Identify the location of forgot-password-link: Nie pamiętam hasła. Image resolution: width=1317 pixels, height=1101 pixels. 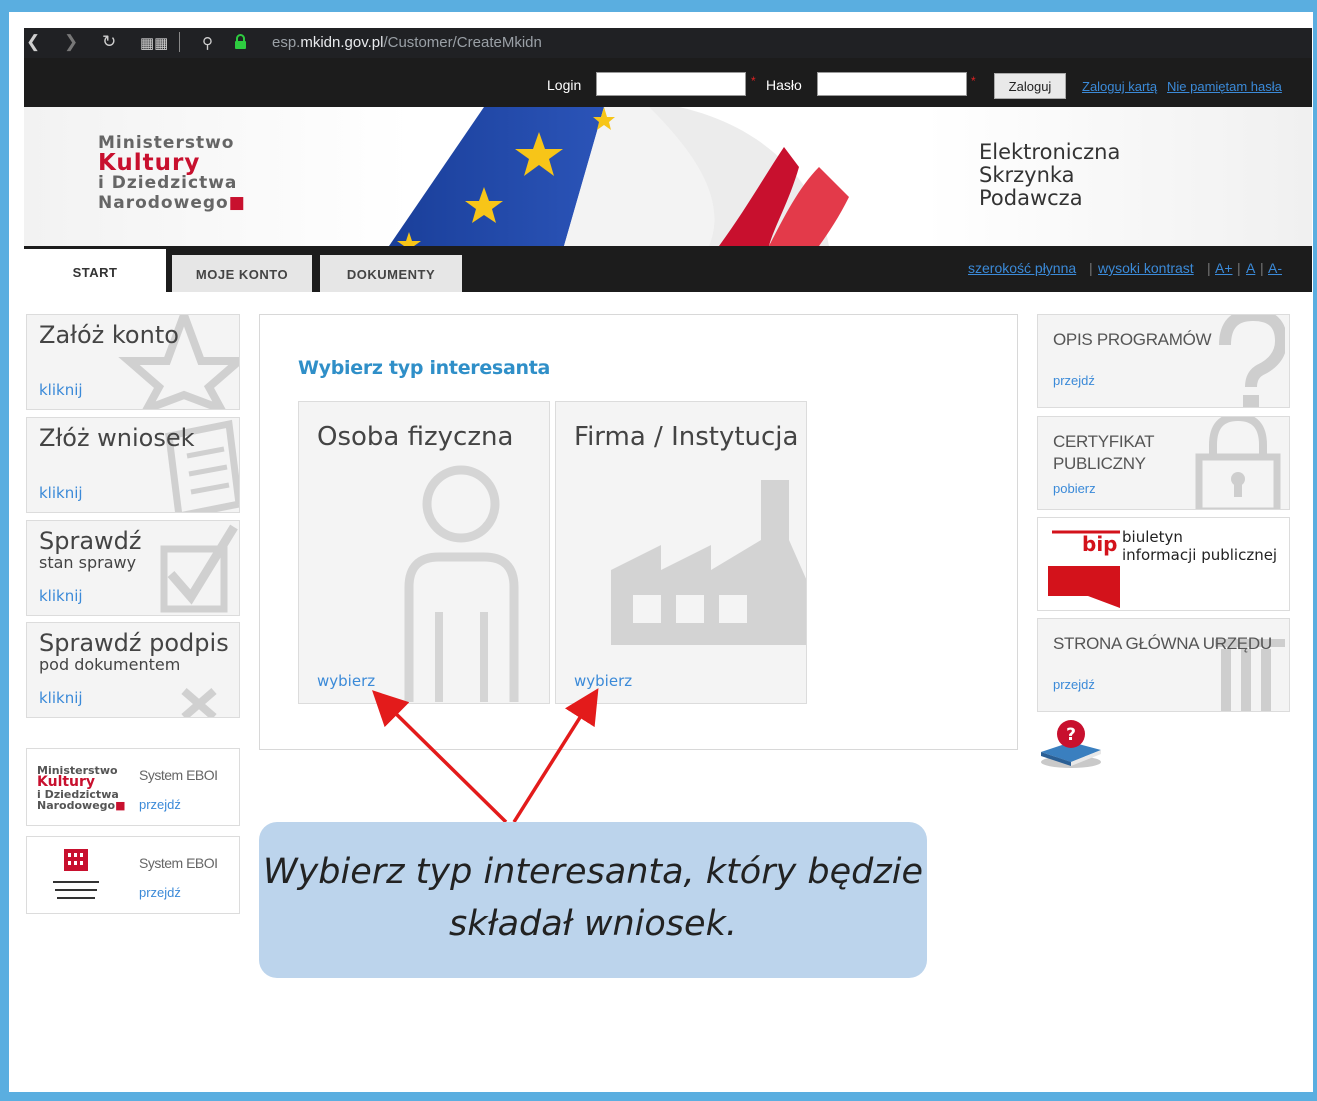
(1224, 86).